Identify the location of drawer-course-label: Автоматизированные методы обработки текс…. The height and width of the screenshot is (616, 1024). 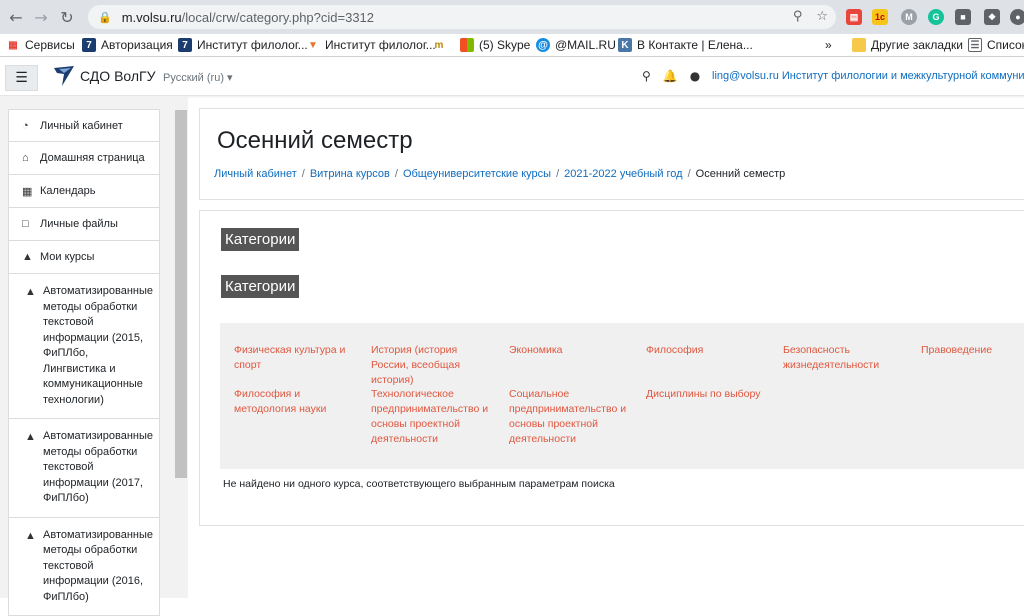
(98, 567).